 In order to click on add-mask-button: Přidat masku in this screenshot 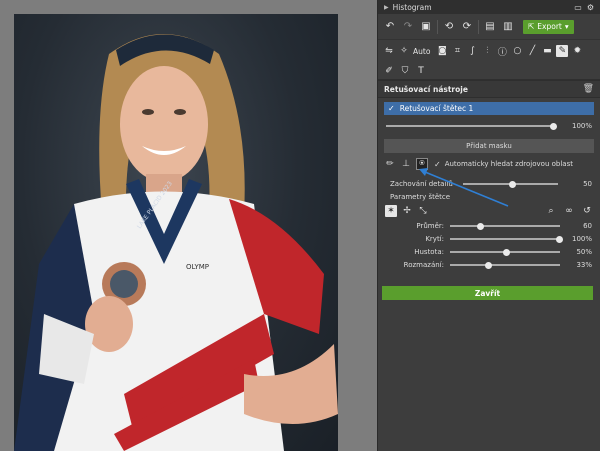, I will do `click(489, 146)`.